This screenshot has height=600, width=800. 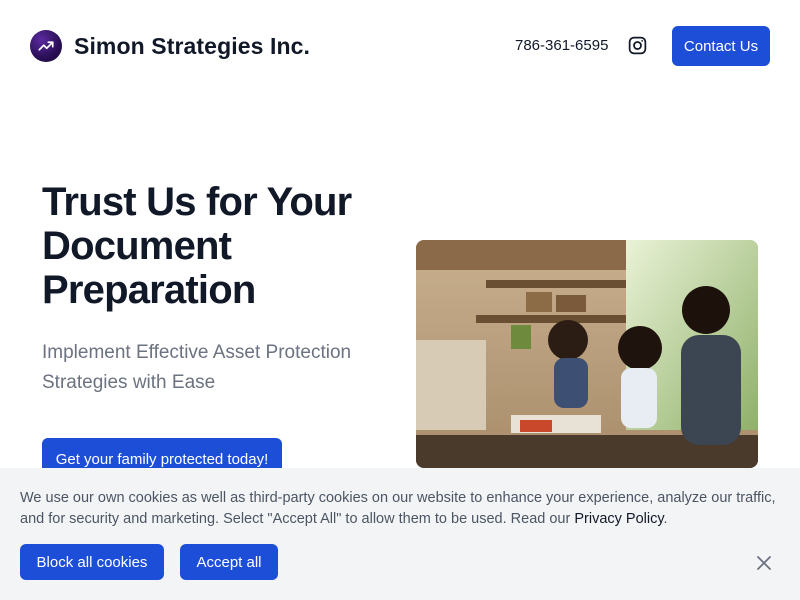 I want to click on close-icon, so click(x=764, y=563).